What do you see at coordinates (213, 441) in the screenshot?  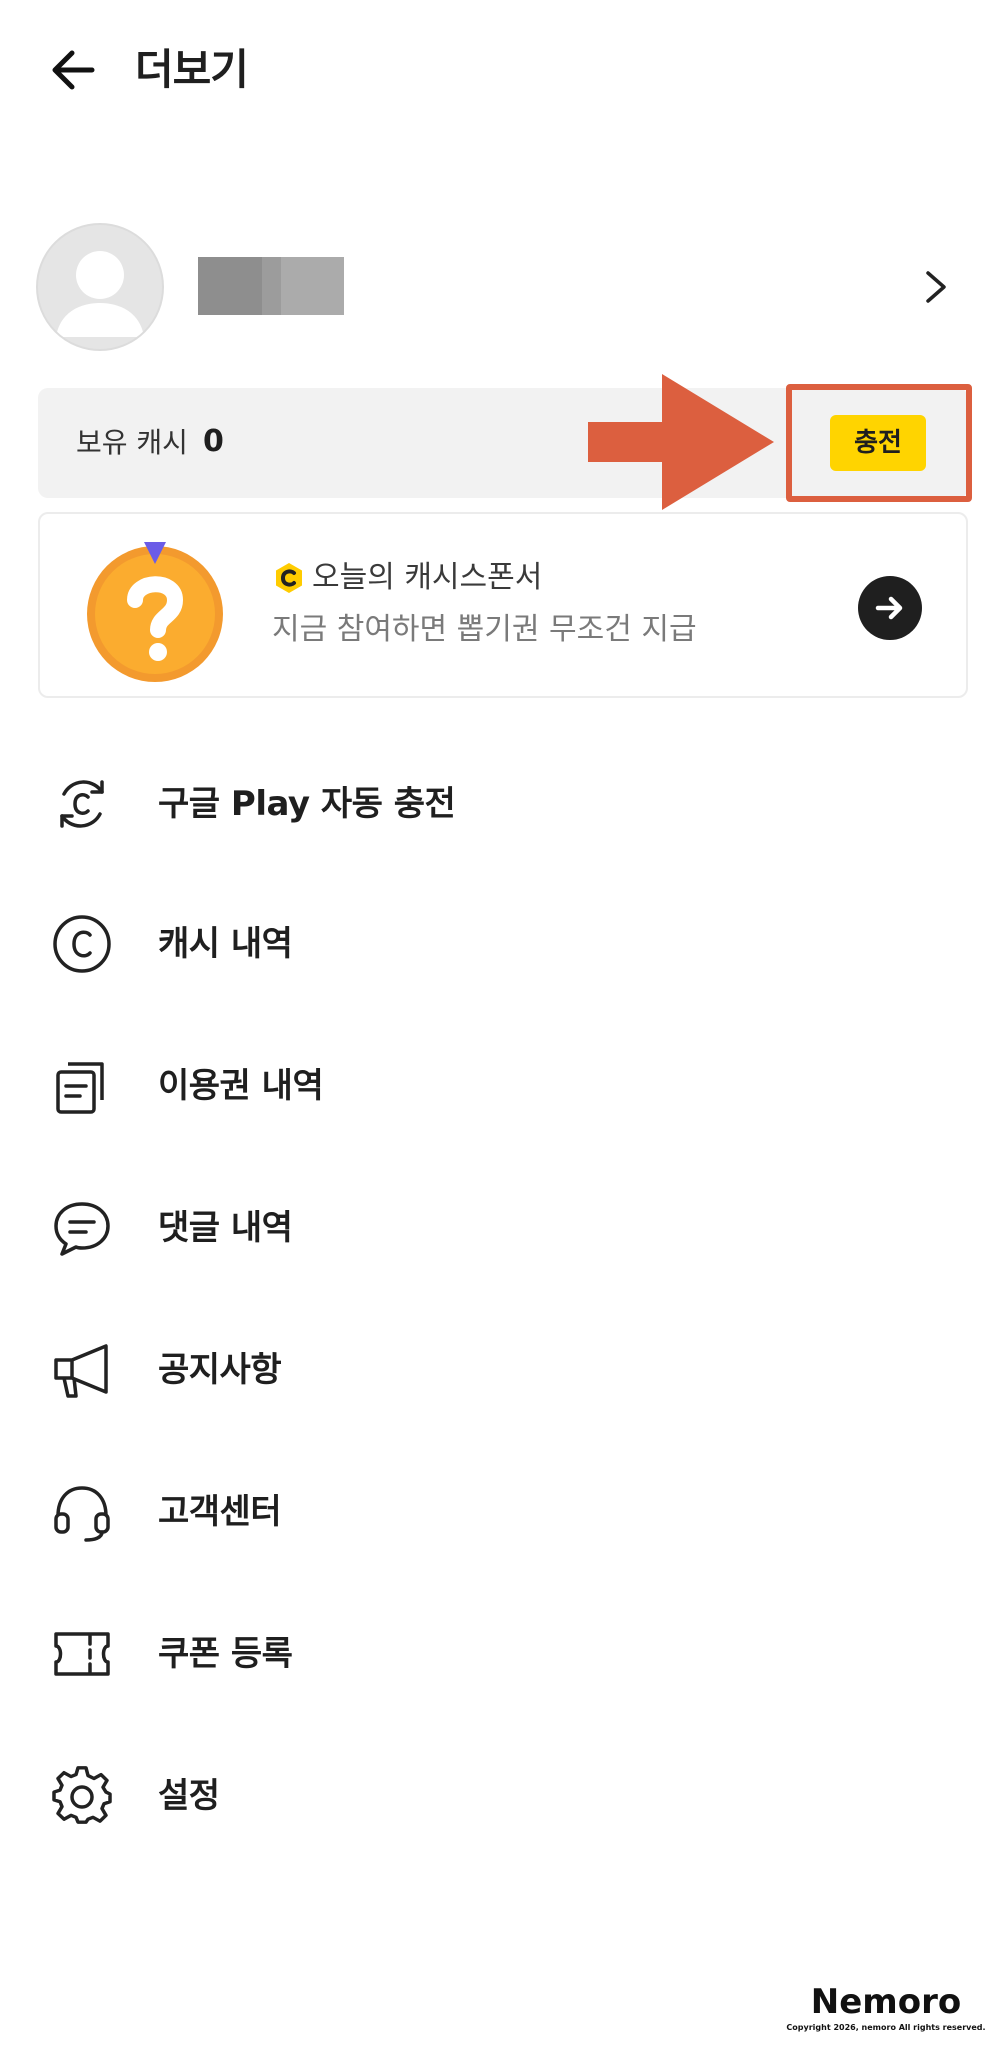 I see `cash-value: 0` at bounding box center [213, 441].